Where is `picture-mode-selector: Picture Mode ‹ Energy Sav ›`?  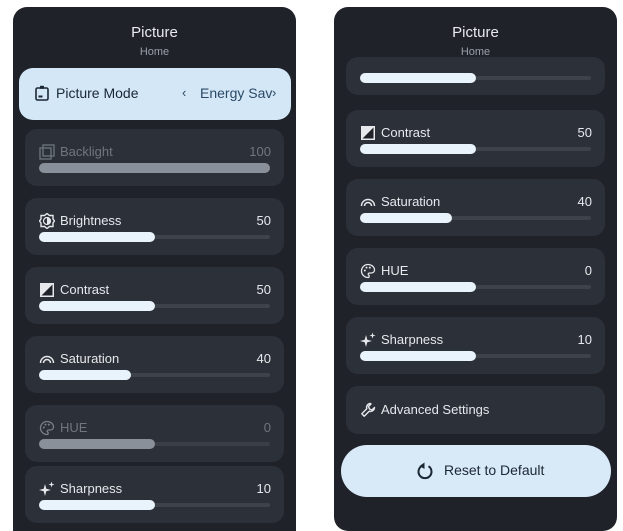
picture-mode-selector: Picture Mode ‹ Energy Sav › is located at coordinates (155, 94).